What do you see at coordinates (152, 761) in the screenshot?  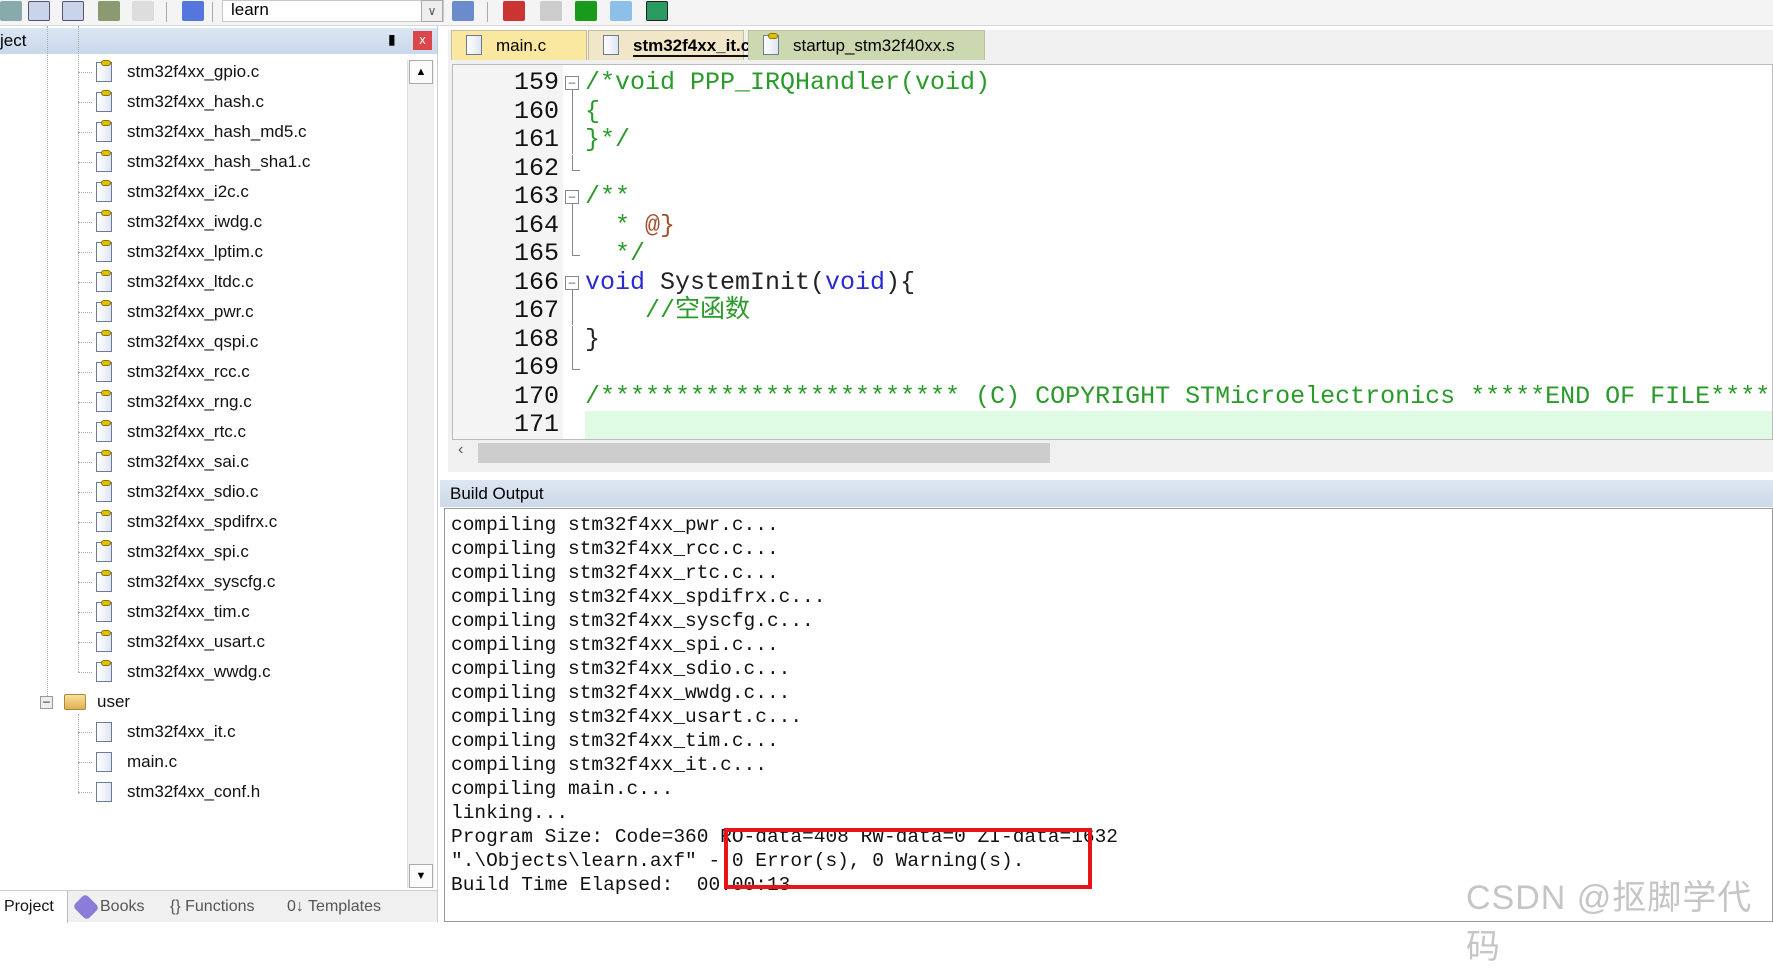 I see `tree-file-label: main.c` at bounding box center [152, 761].